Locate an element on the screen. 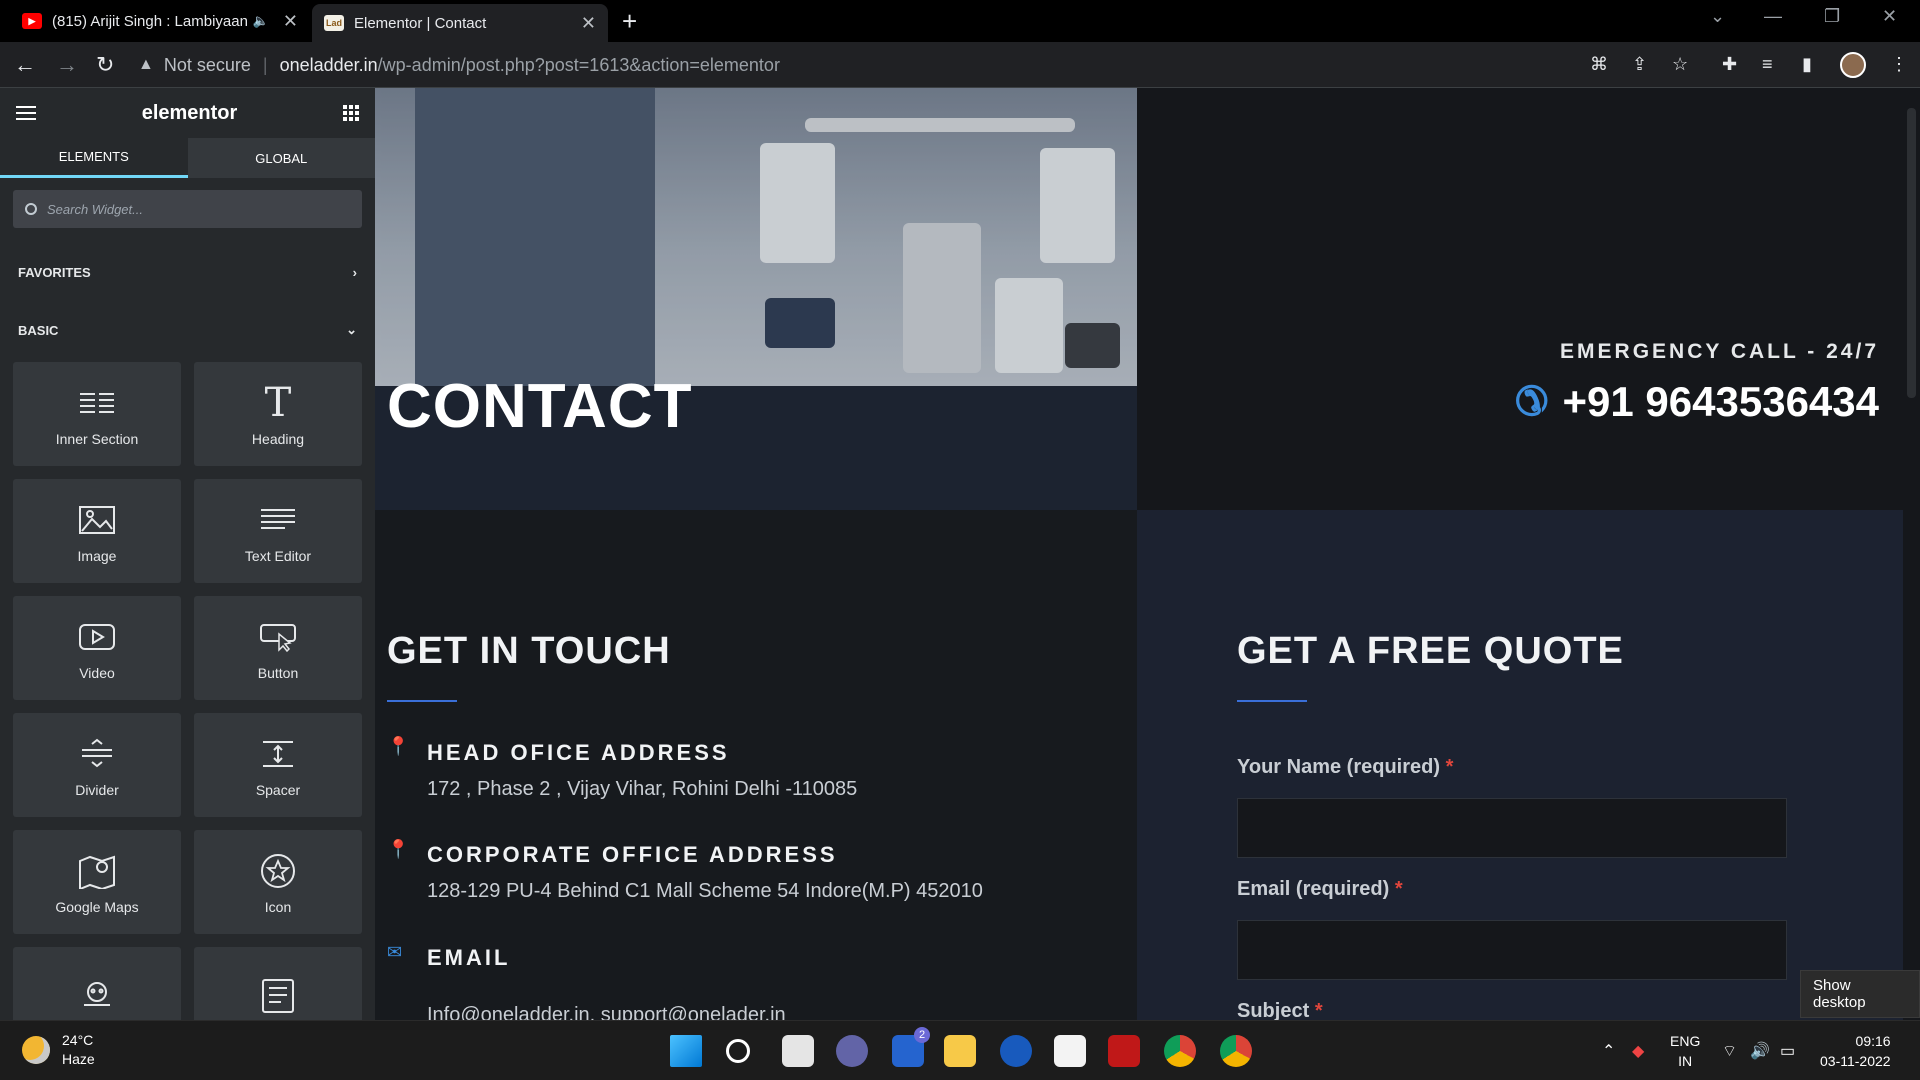 Image resolution: width=1920 pixels, height=1080 pixels. wifi-icon: ⌔ is located at coordinates (1729, 1051).